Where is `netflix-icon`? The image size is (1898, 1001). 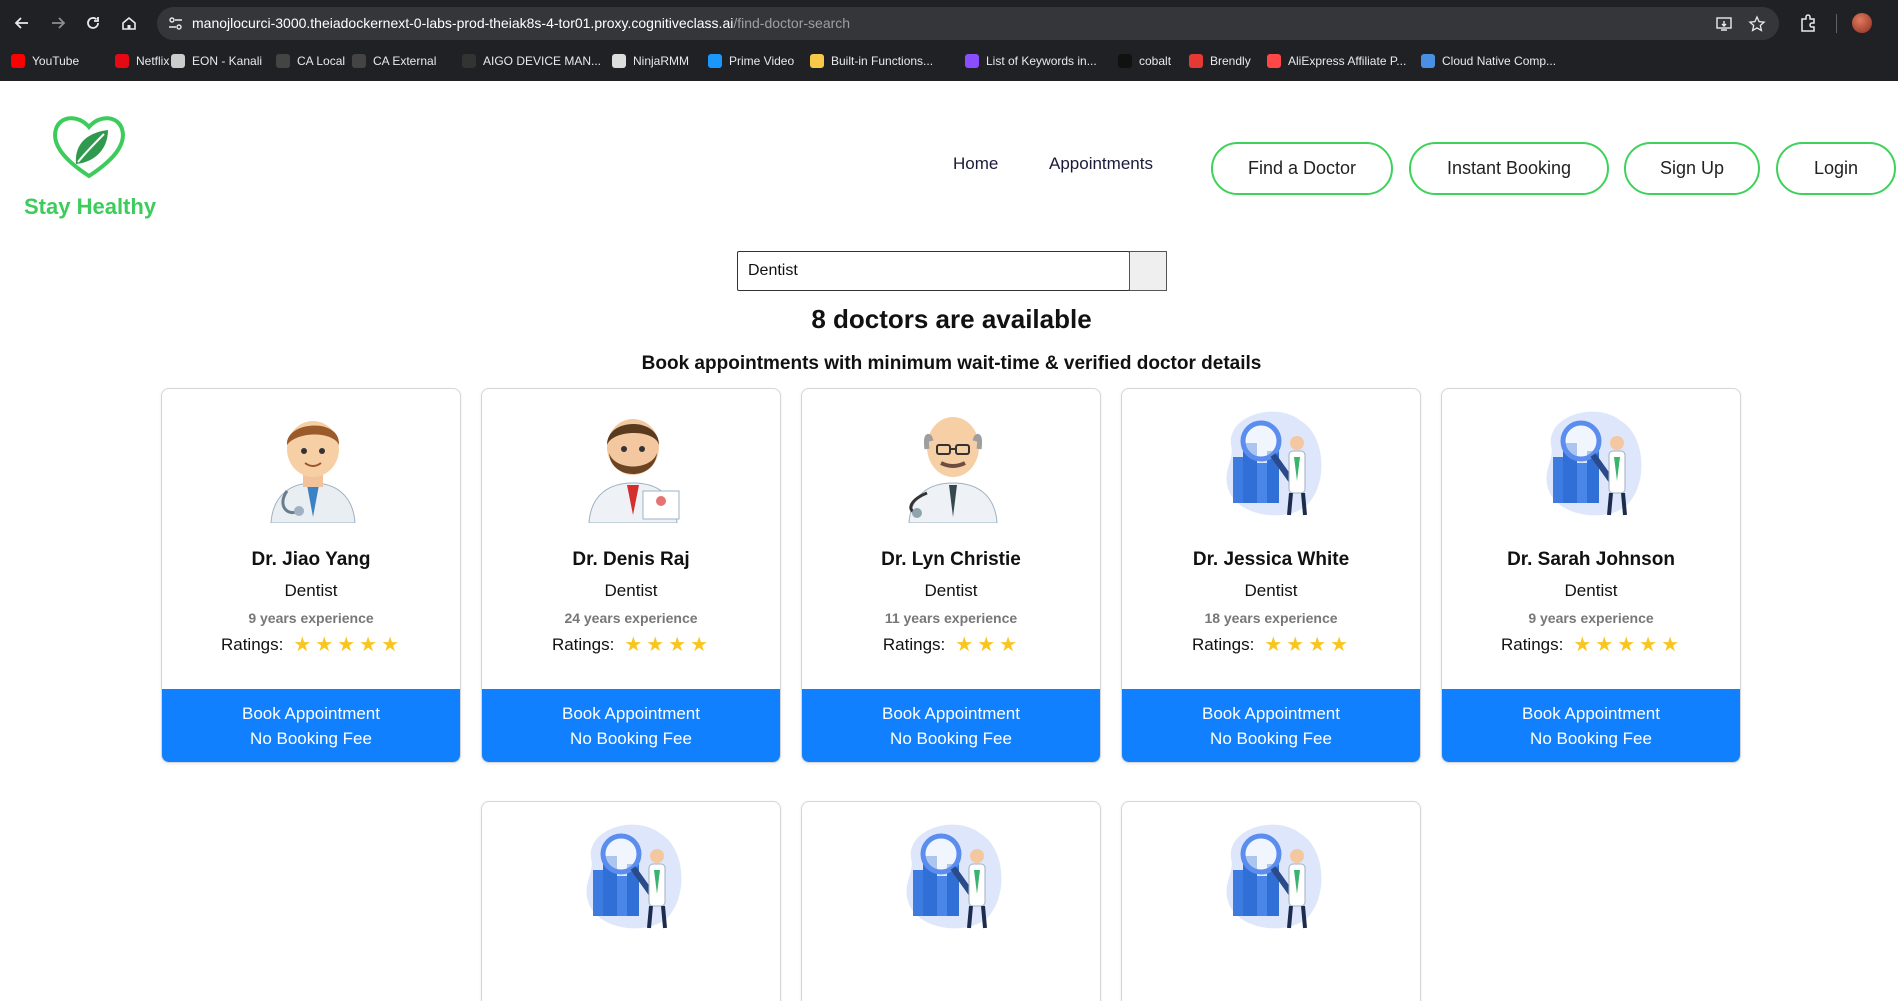 netflix-icon is located at coordinates (122, 61).